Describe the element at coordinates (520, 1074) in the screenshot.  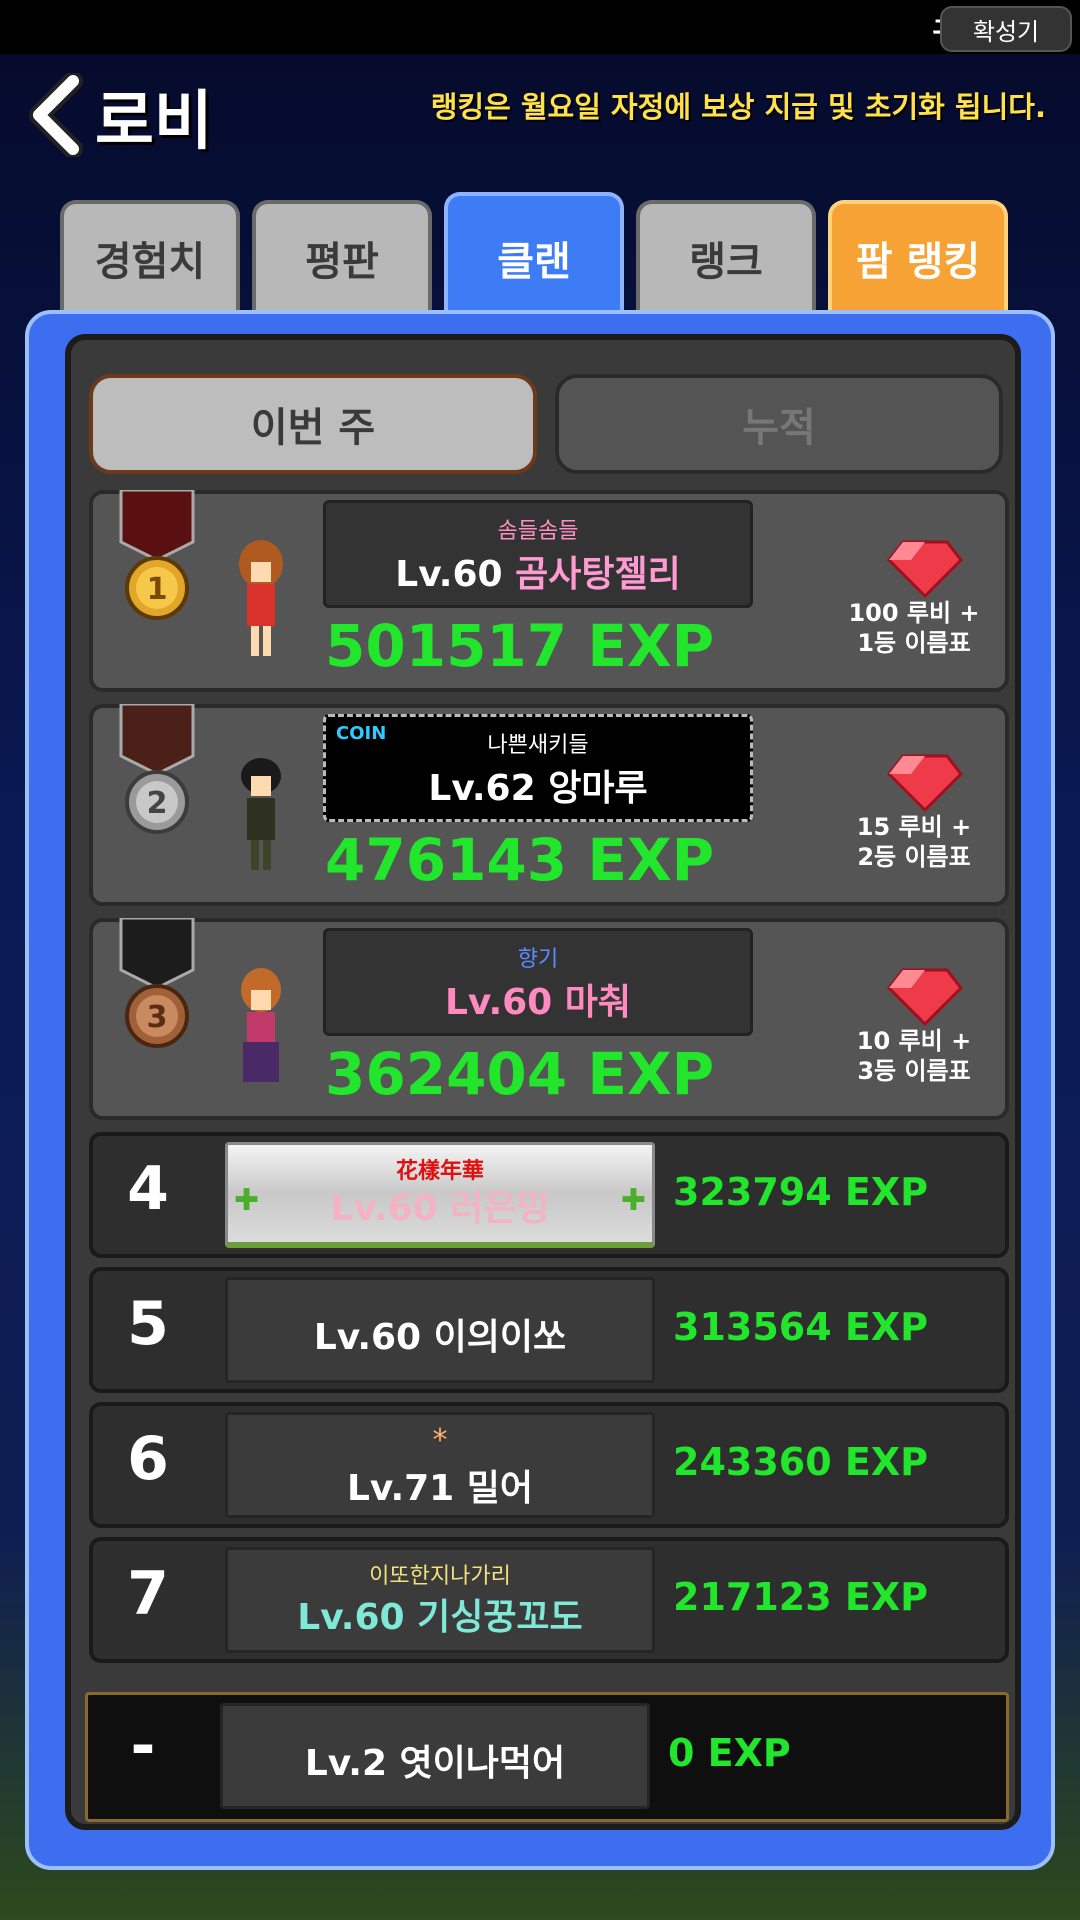
I see `exp-value: 362404 EXP` at that location.